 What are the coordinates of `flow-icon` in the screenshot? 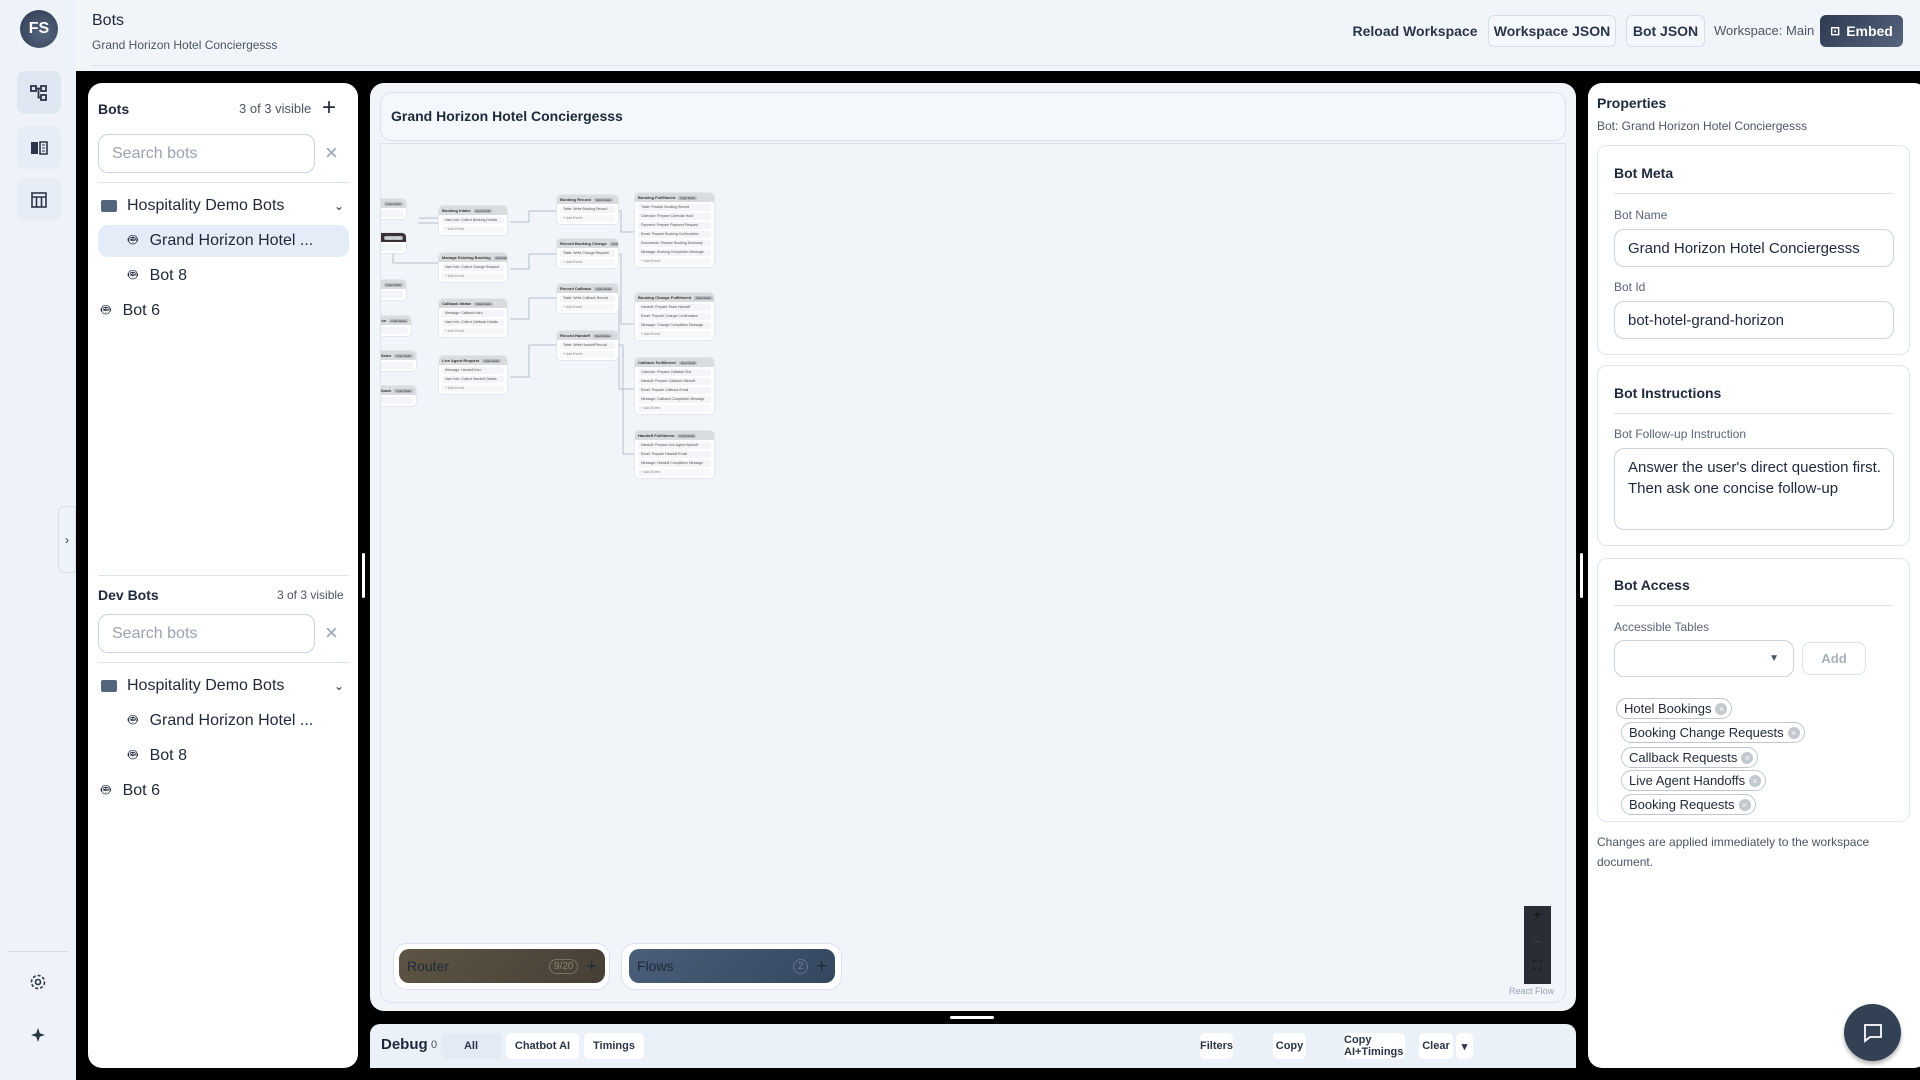 It's located at (39, 92).